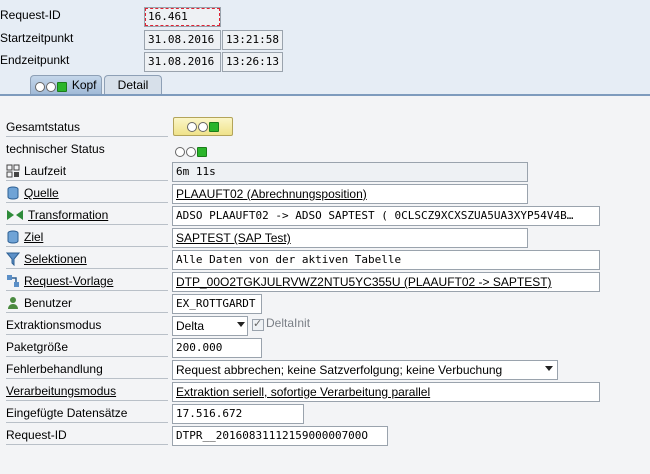 Image resolution: width=650 pixels, height=474 pixels. What do you see at coordinates (87, 259) in the screenshot?
I see `selektionen-label: Selektionen` at bounding box center [87, 259].